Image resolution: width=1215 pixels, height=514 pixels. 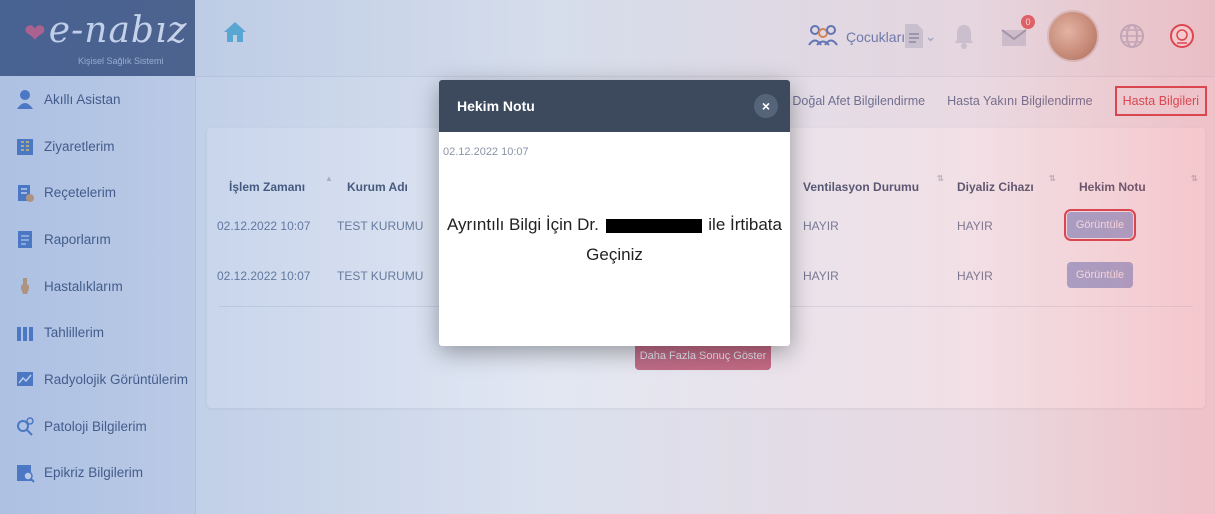 What do you see at coordinates (614, 106) in the screenshot?
I see `modal-header: Hekim Notu ×` at bounding box center [614, 106].